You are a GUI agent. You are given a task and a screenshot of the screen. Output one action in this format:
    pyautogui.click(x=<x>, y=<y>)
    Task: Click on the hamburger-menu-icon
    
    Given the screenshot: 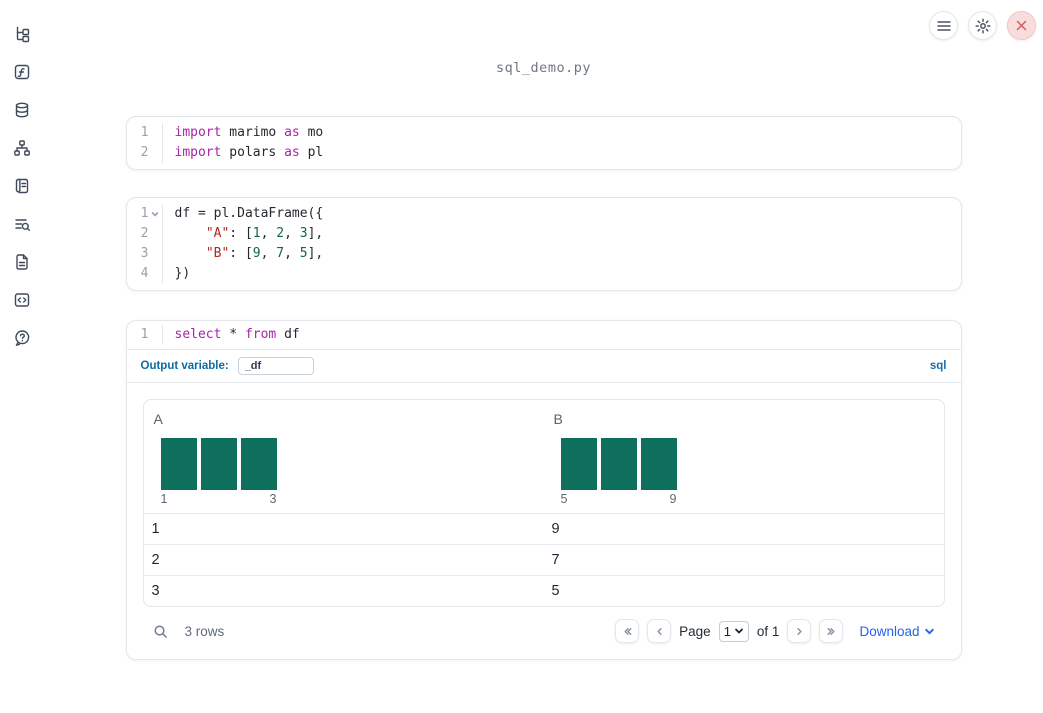 What is the action you would take?
    pyautogui.click(x=943, y=25)
    